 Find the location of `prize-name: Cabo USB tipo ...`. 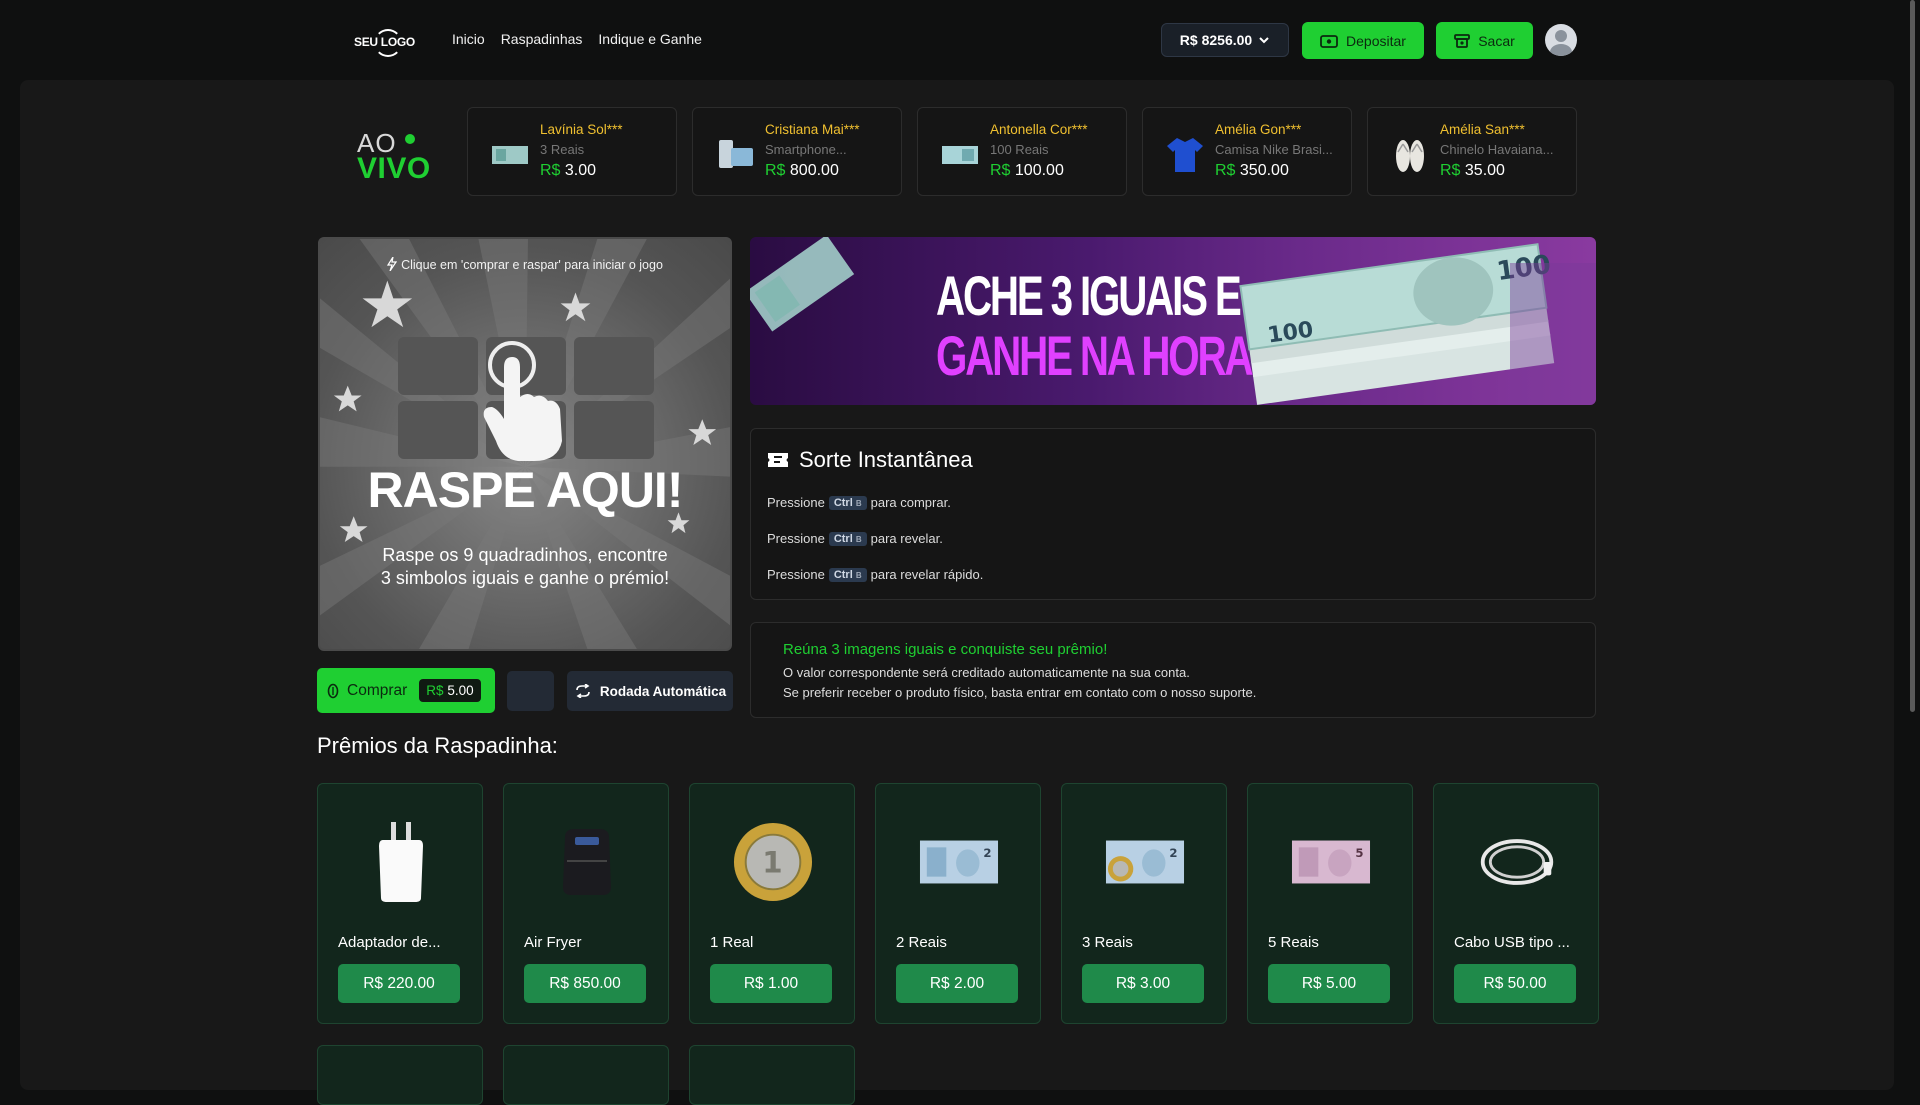

prize-name: Cabo USB tipo ... is located at coordinates (1512, 942).